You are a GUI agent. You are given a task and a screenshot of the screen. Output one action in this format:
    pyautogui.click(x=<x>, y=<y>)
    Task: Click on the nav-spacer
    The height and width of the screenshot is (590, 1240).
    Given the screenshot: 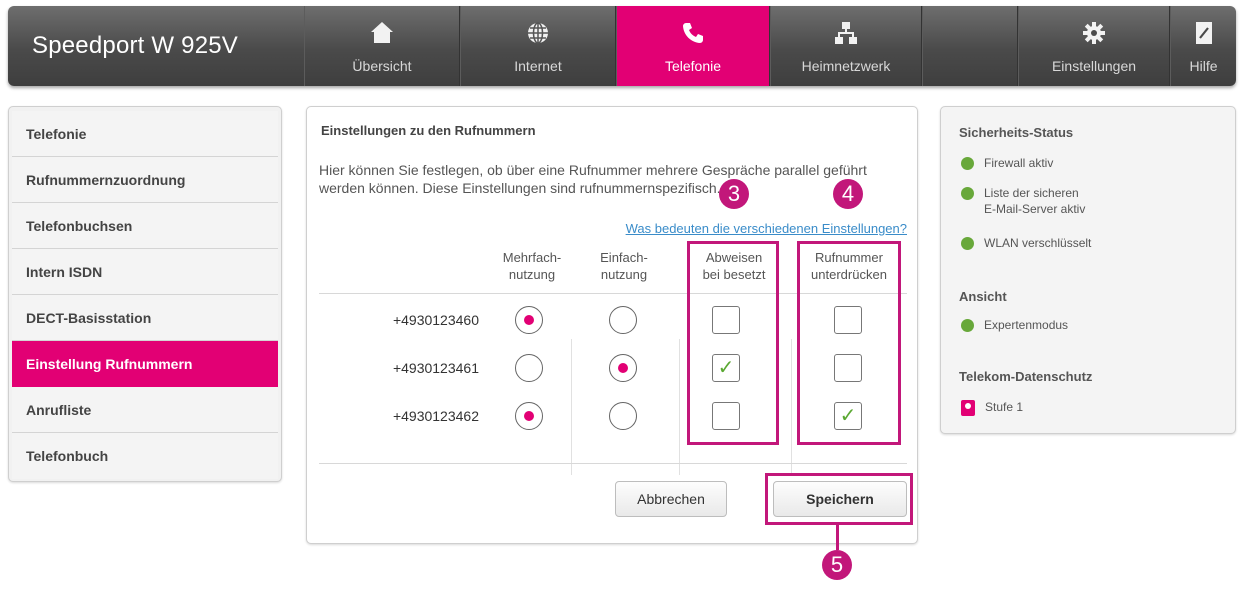 What is the action you would take?
    pyautogui.click(x=970, y=46)
    